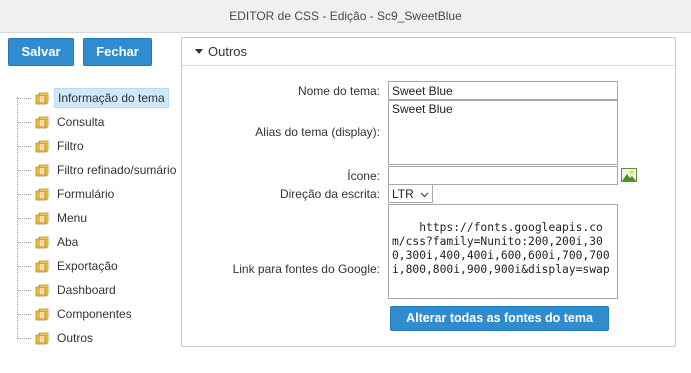  I want to click on caret-down-icon, so click(199, 51).